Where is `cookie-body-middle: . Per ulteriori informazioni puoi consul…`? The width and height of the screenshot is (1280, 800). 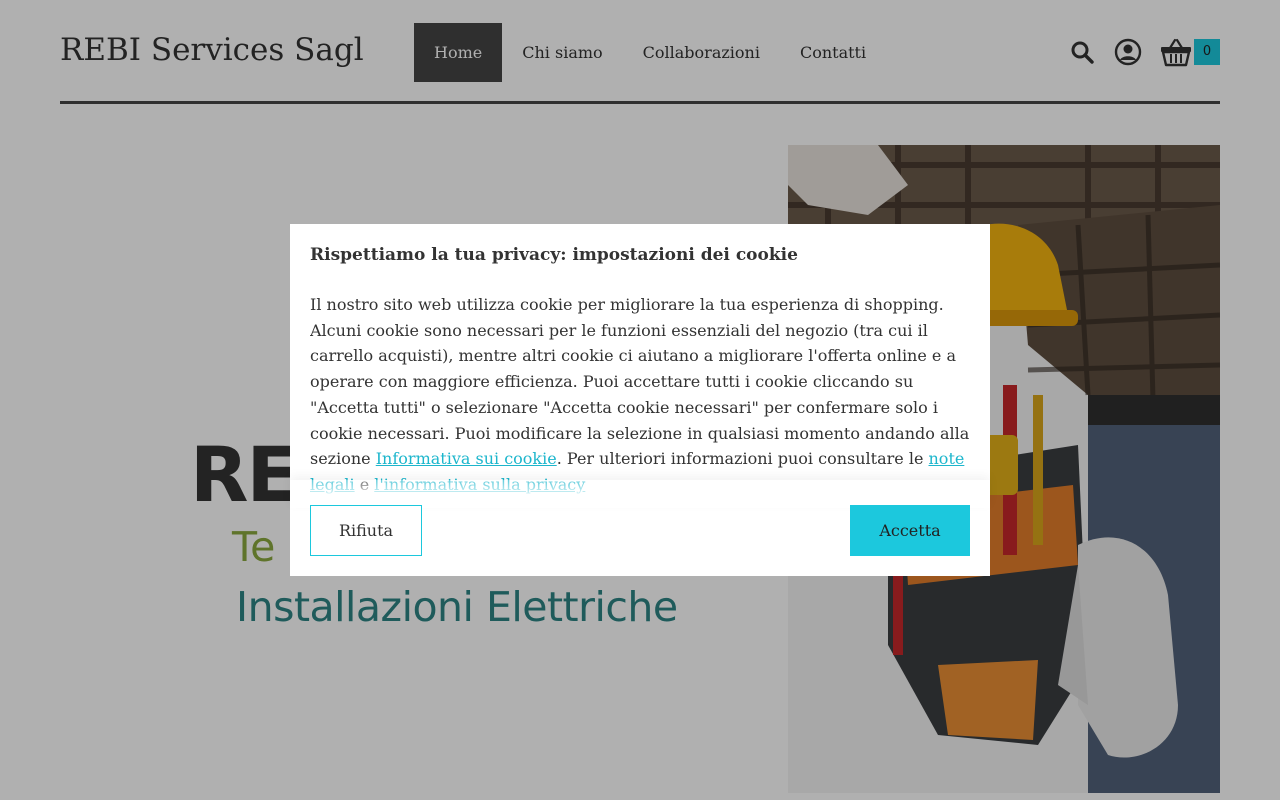
cookie-body-middle: . Per ulteriori informazioni puoi consul… is located at coordinates (740, 459).